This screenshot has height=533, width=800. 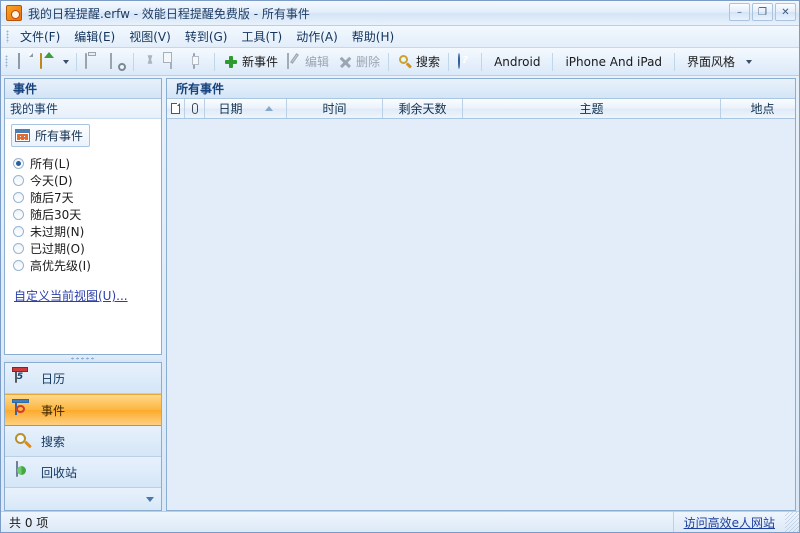 I want to click on website-link: 访问高效e人网站, so click(x=728, y=522).